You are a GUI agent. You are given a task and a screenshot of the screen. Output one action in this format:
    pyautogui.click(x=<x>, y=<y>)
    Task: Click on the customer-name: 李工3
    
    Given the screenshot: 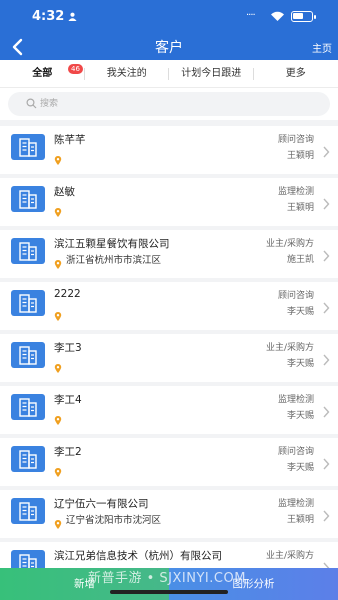 What is the action you would take?
    pyautogui.click(x=68, y=348)
    